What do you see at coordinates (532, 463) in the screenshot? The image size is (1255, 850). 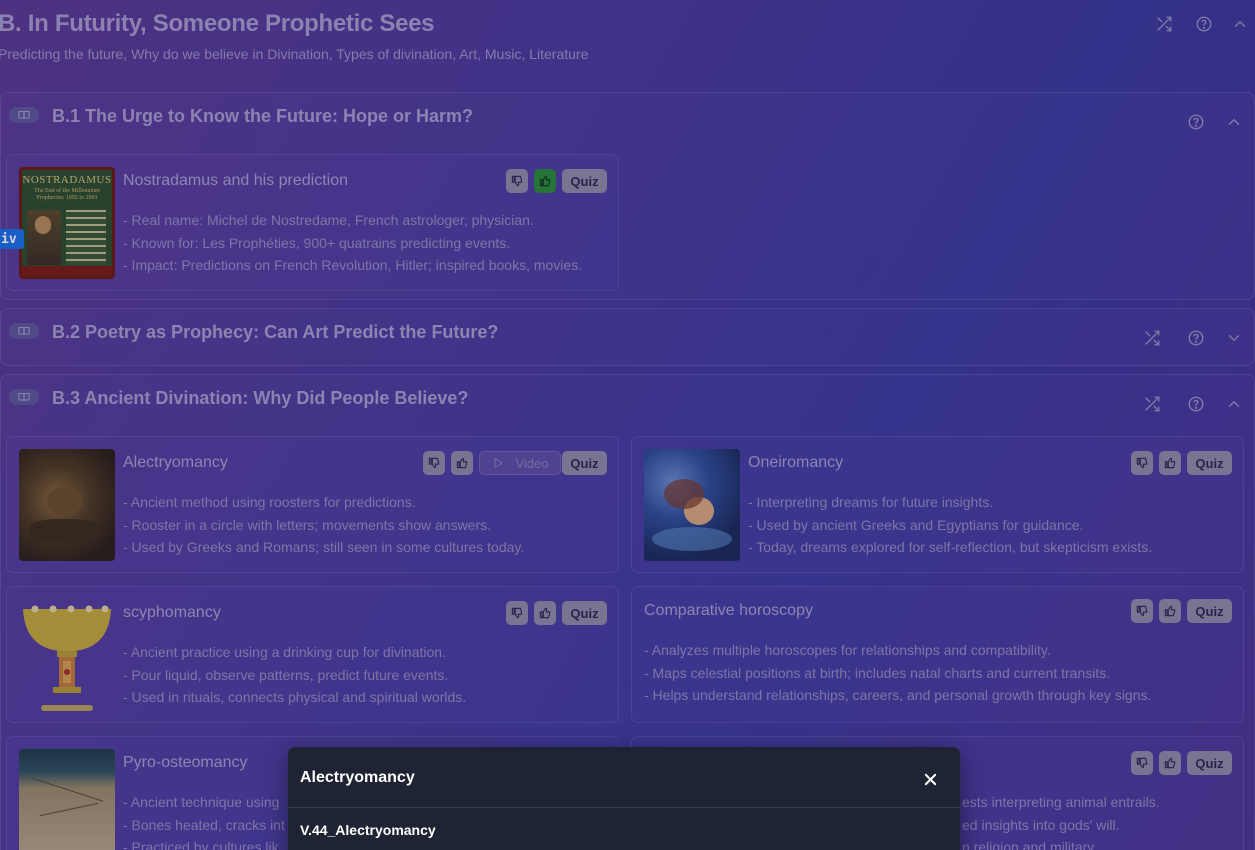 I see `video-label: Video` at bounding box center [532, 463].